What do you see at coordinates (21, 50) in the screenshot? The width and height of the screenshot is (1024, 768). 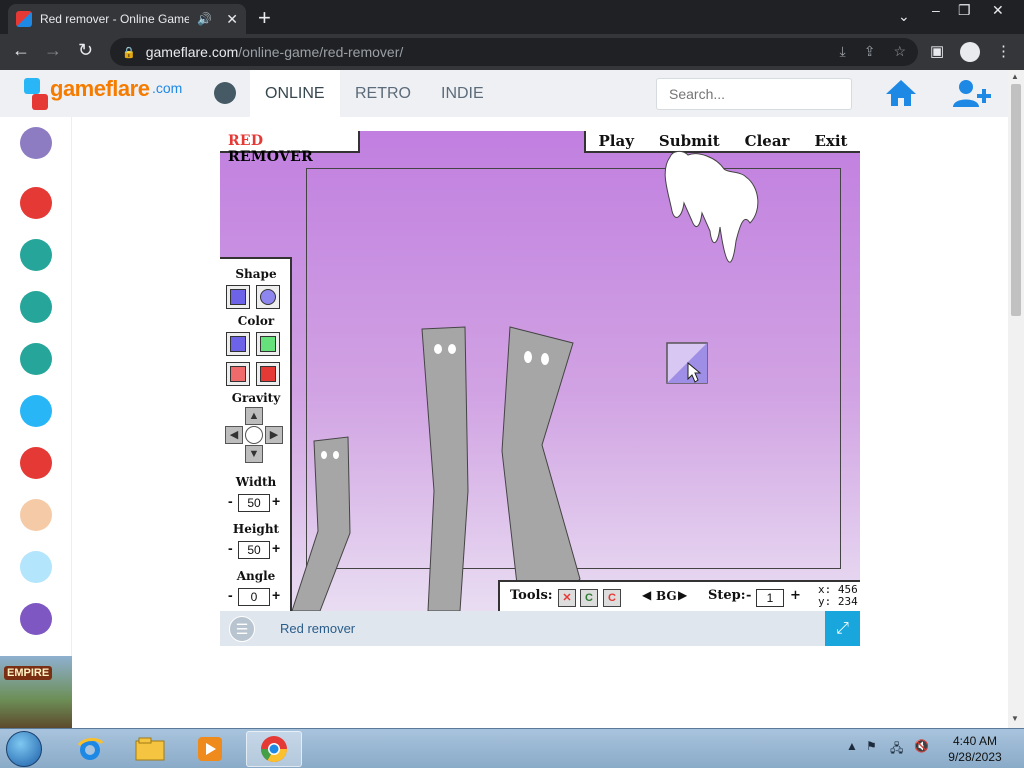 I see `back-arrow-icon: ←` at bounding box center [21, 50].